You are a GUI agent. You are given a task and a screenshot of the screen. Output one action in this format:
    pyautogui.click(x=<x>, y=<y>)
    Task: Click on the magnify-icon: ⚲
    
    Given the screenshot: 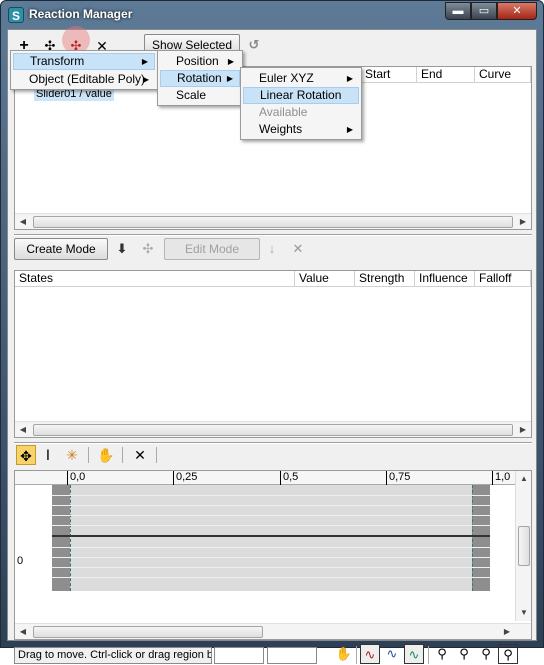 What is the action you would take?
    pyautogui.click(x=486, y=654)
    